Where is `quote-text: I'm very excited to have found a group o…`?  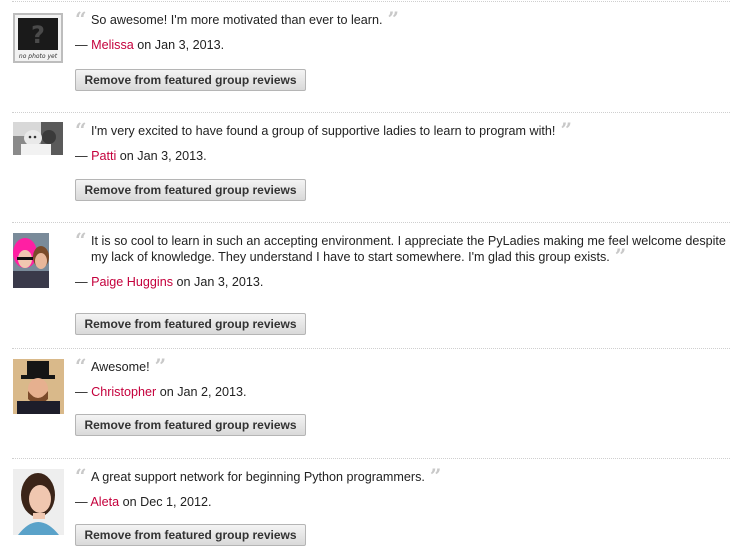
quote-text: I'm very excited to have found a group o… is located at coordinates (323, 131).